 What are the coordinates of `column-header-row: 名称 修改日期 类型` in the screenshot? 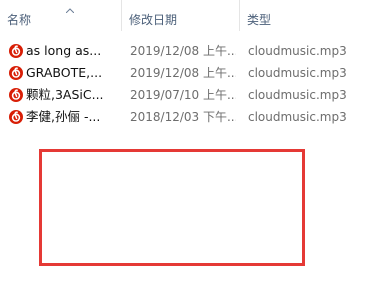 It's located at (184, 15).